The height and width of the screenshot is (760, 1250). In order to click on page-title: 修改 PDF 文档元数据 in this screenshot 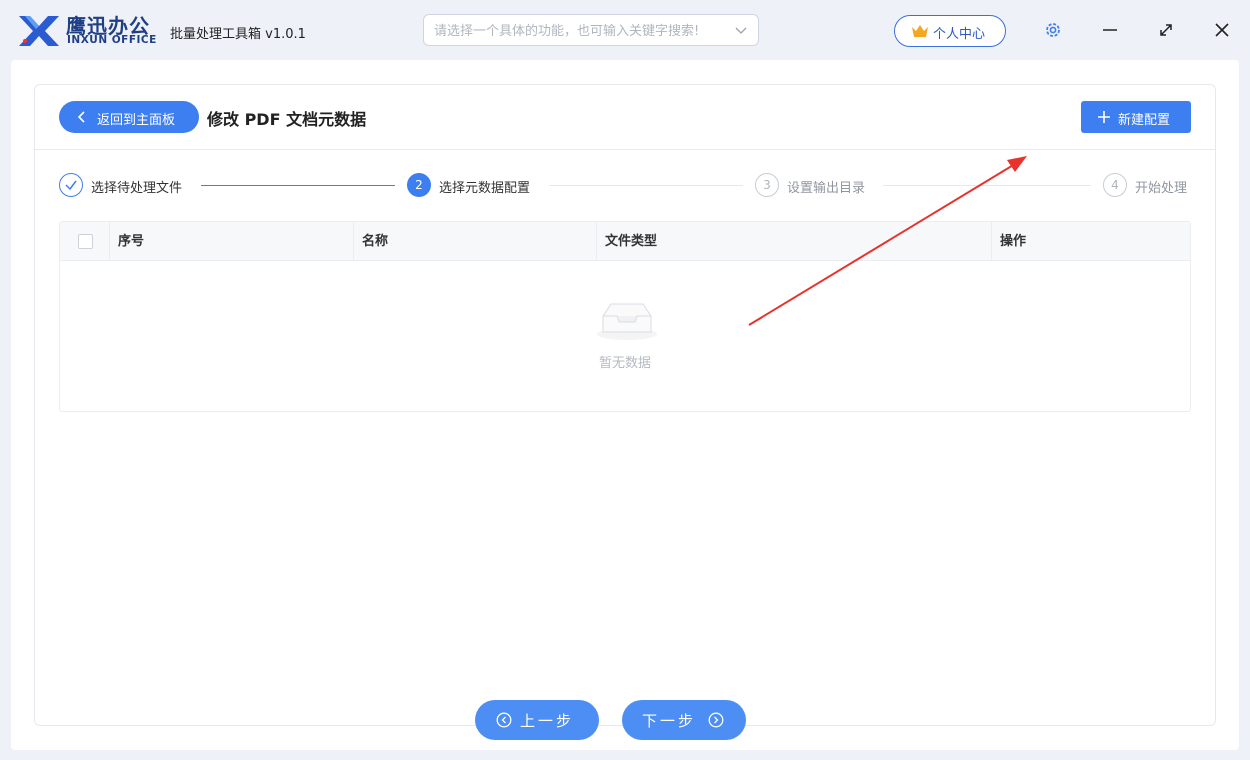, I will do `click(287, 119)`.